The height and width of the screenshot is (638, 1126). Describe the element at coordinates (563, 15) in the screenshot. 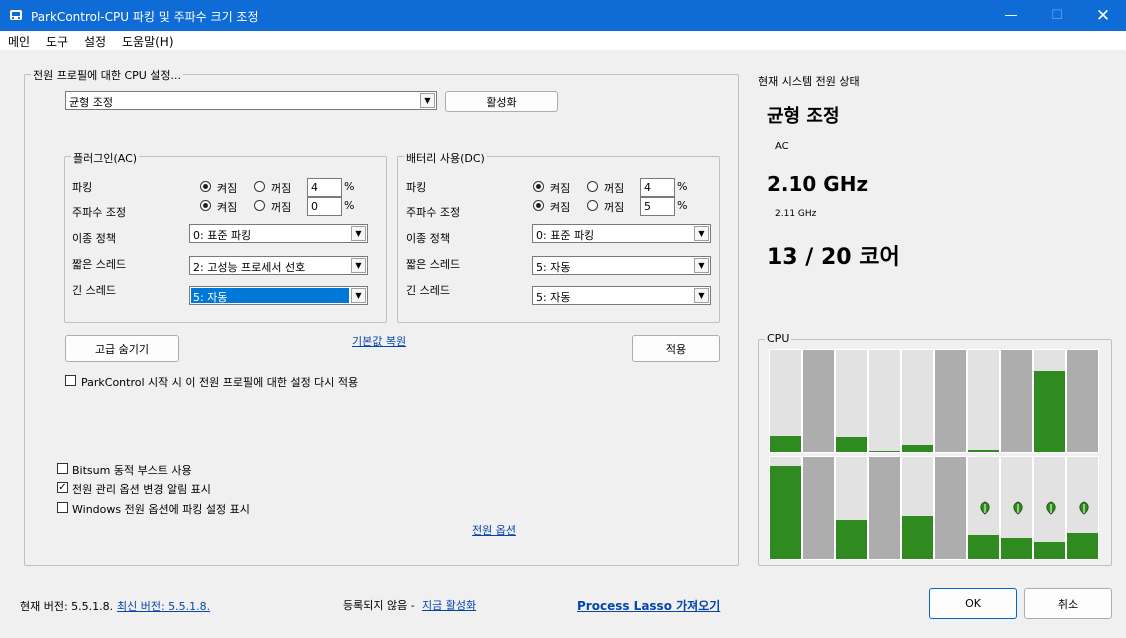

I see `title-bar: ParkControl-CPU 파킹 및 주파수 크기 조정 — ☐ ✕` at that location.